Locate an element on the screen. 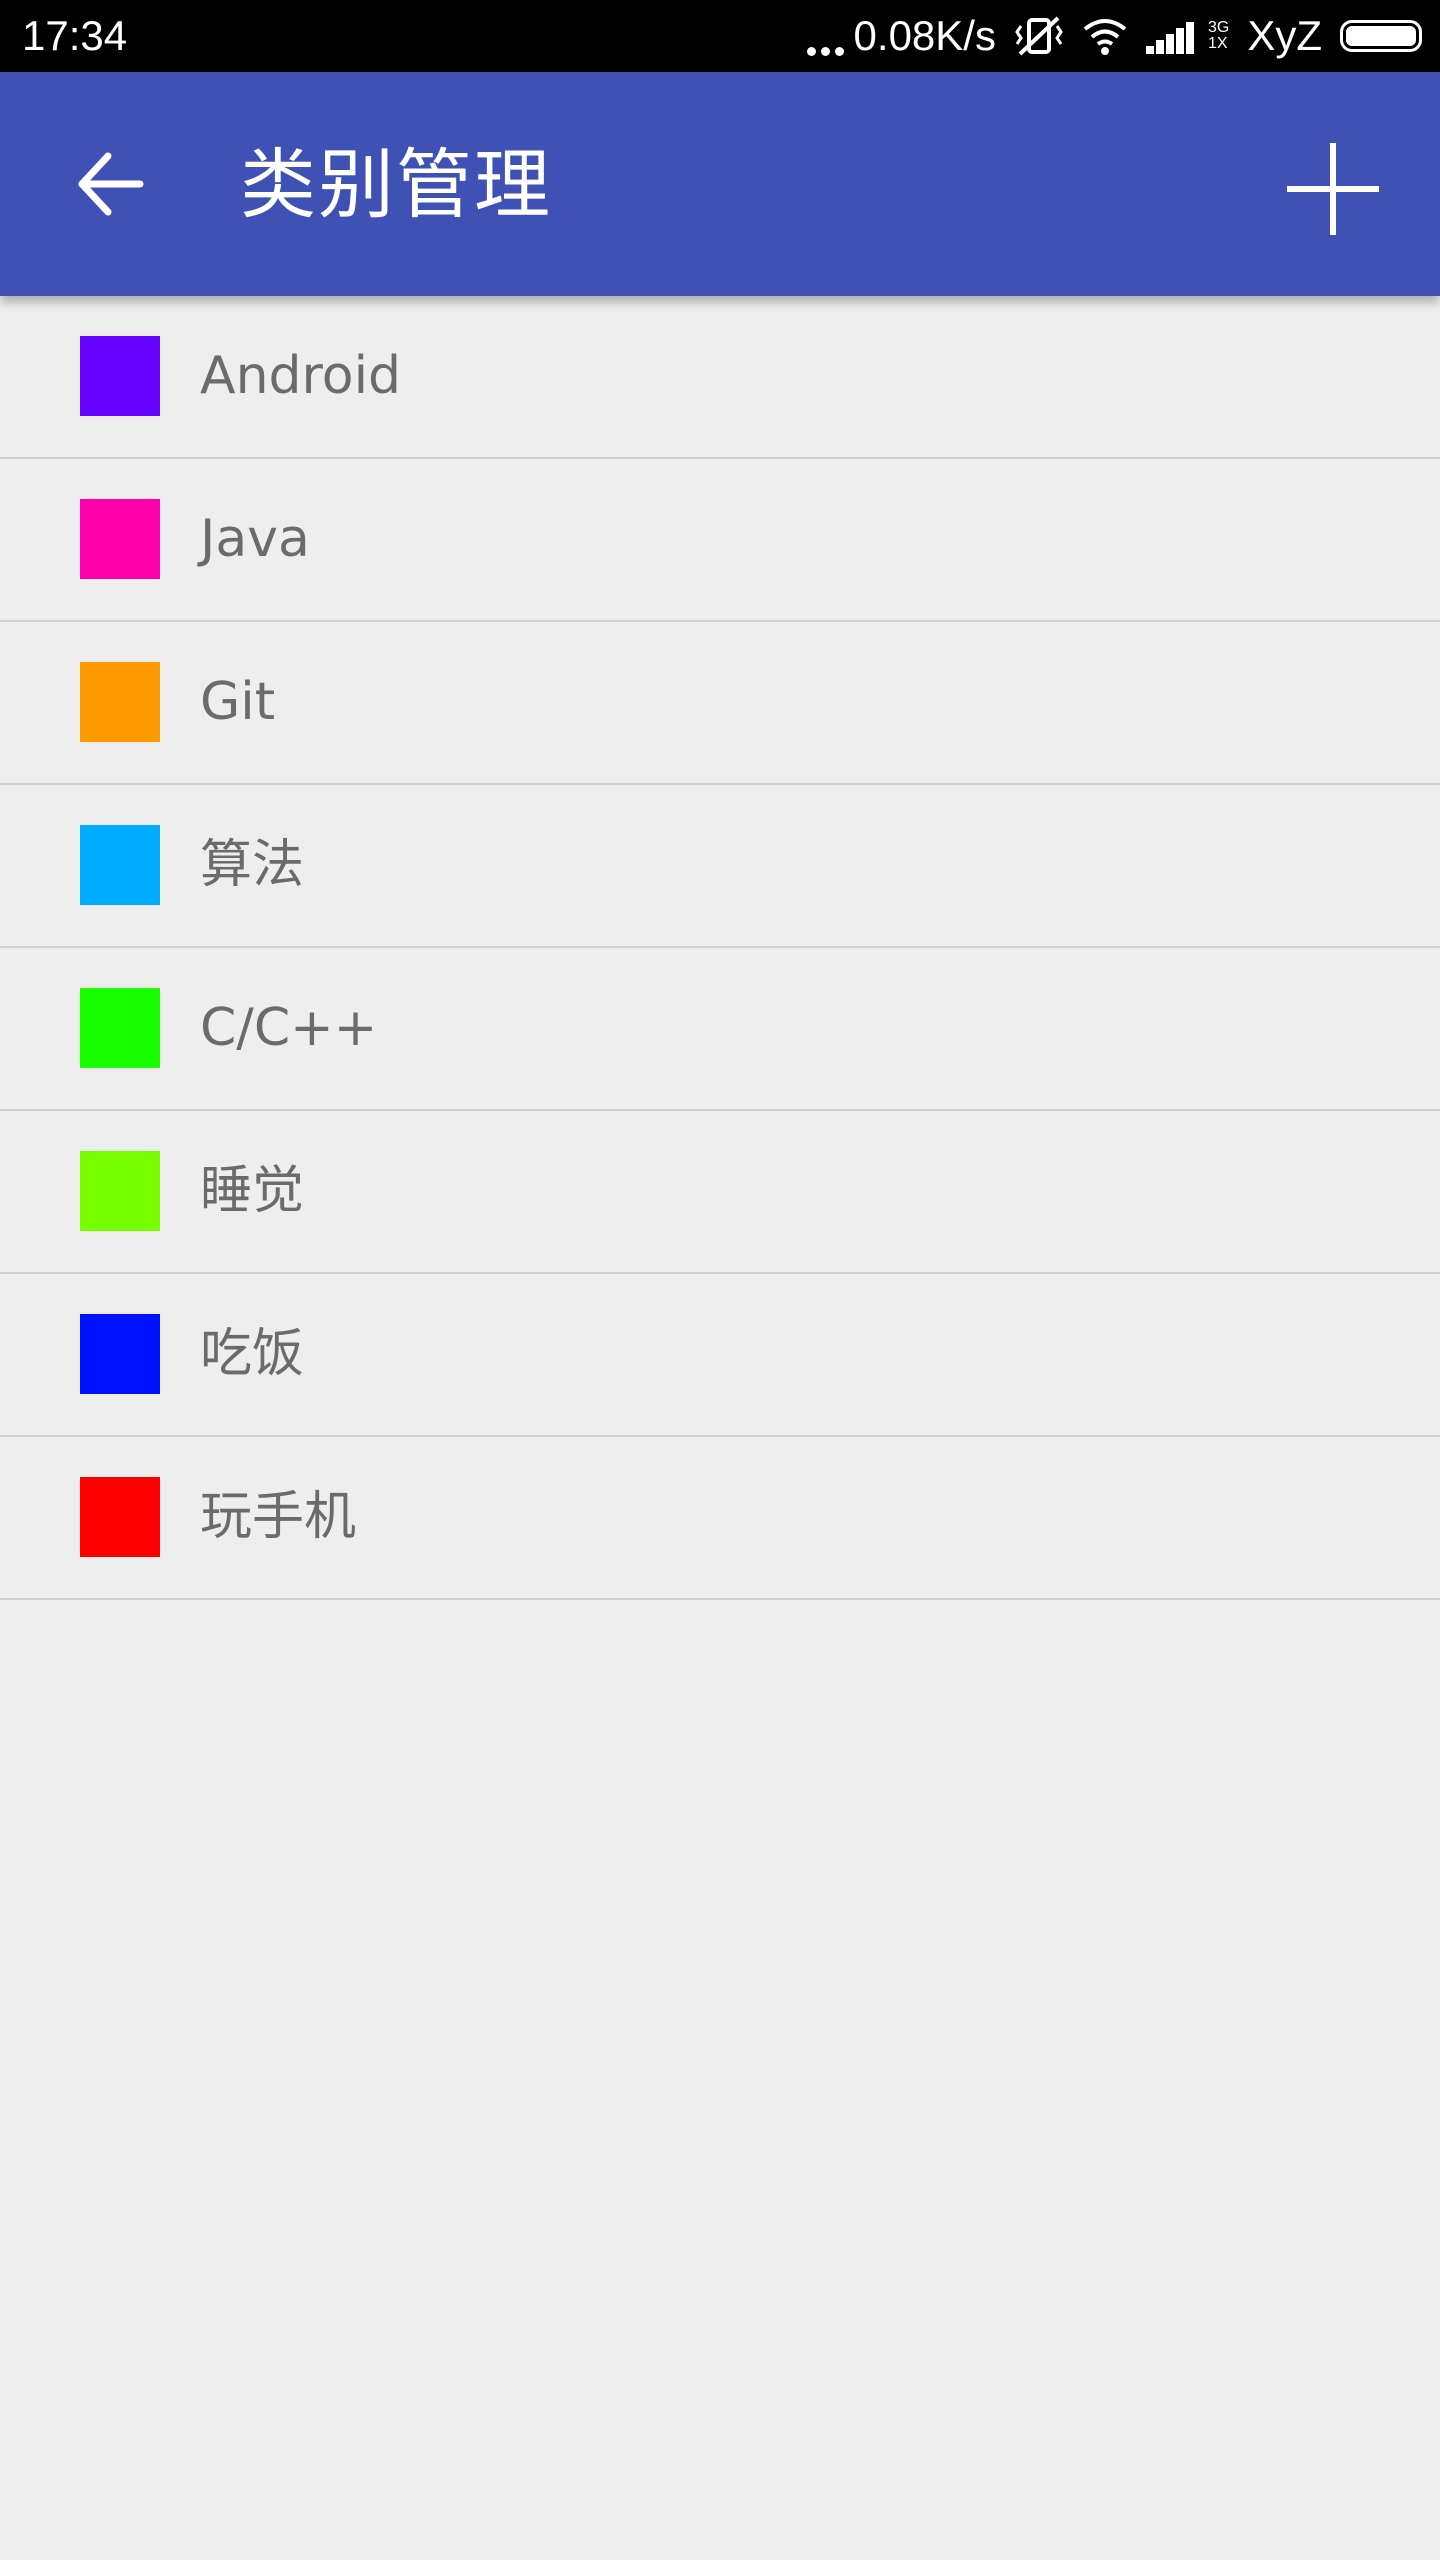 Image resolution: width=1440 pixels, height=2560 pixels. list-item: Android is located at coordinates (720, 377).